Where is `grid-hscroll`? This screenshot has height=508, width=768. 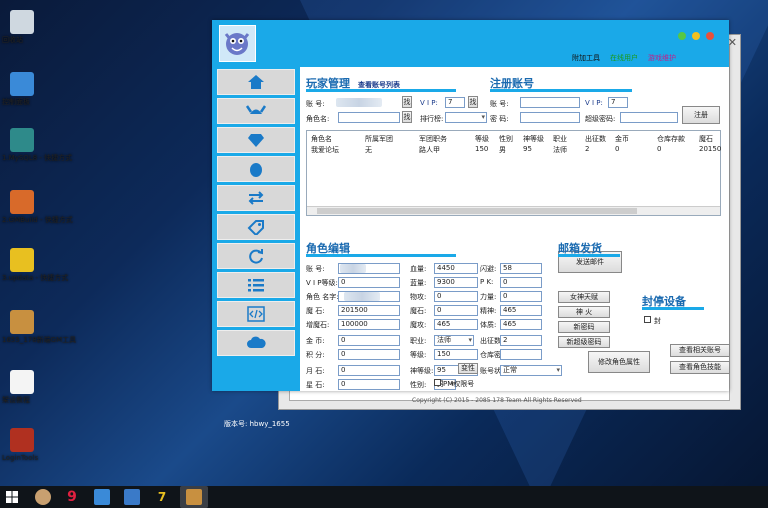 grid-hscroll is located at coordinates (513, 210).